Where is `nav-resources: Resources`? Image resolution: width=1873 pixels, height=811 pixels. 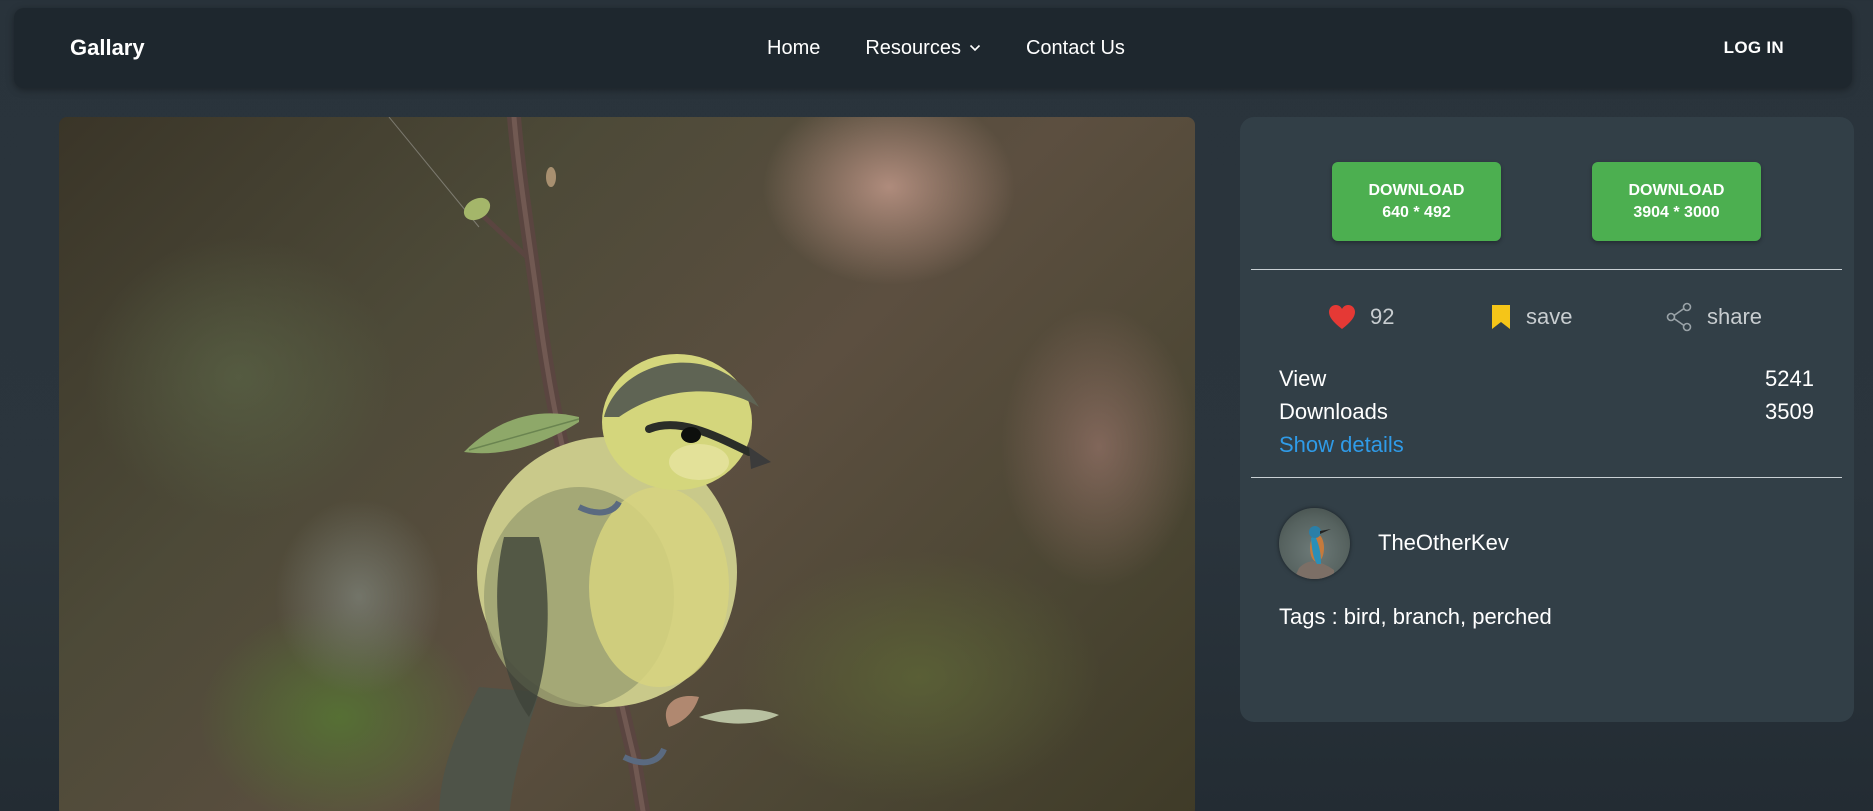
nav-resources: Resources is located at coordinates (923, 48).